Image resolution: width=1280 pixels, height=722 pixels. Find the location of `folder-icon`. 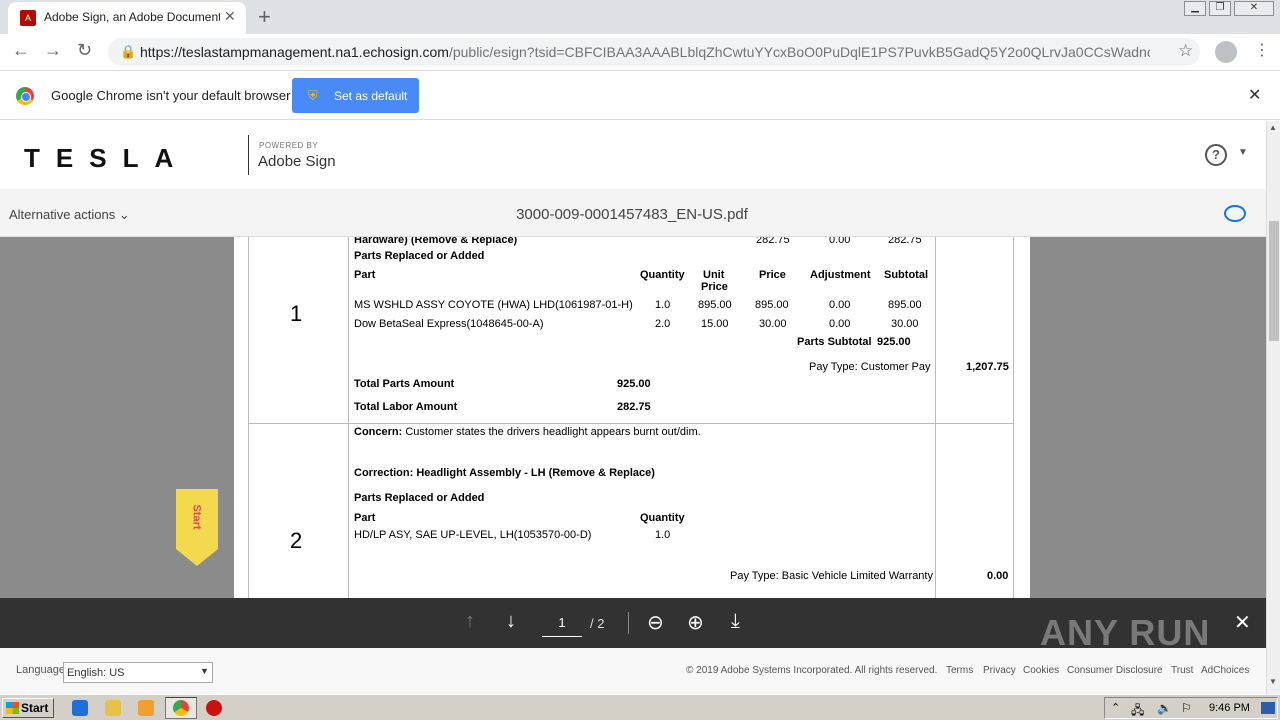

folder-icon is located at coordinates (113, 708).